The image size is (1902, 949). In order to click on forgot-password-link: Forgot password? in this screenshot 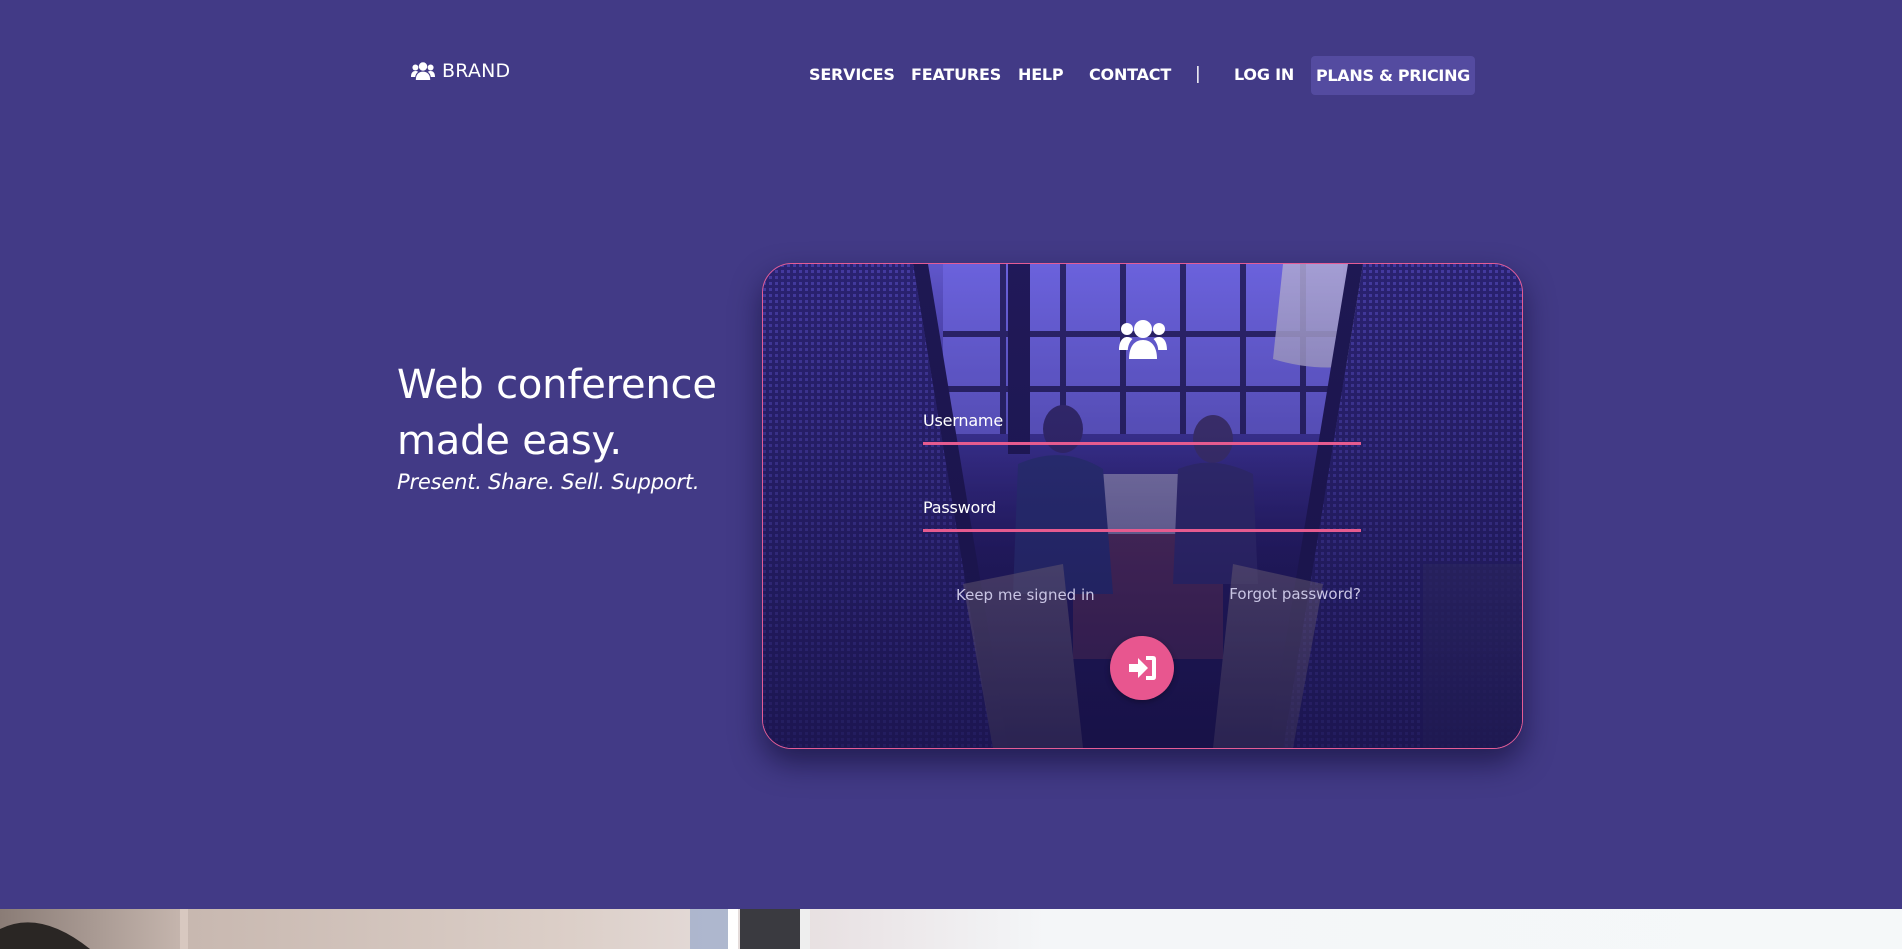, I will do `click(1295, 594)`.